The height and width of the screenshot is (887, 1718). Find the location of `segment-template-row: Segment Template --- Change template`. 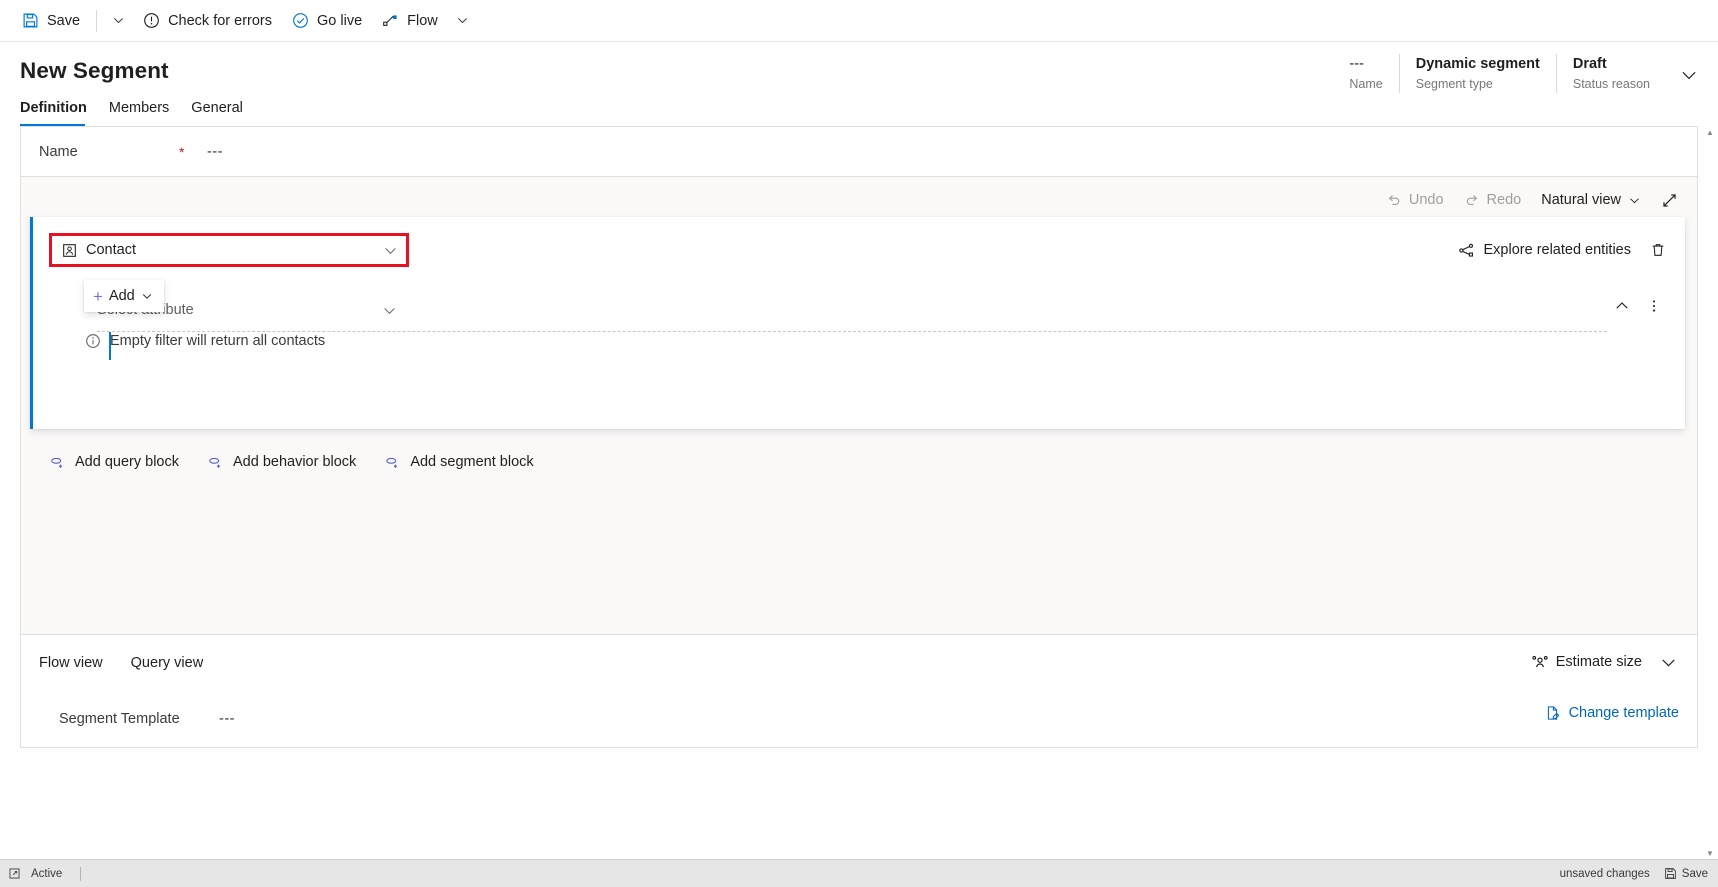

segment-template-row: Segment Template --- Change template is located at coordinates (859, 719).